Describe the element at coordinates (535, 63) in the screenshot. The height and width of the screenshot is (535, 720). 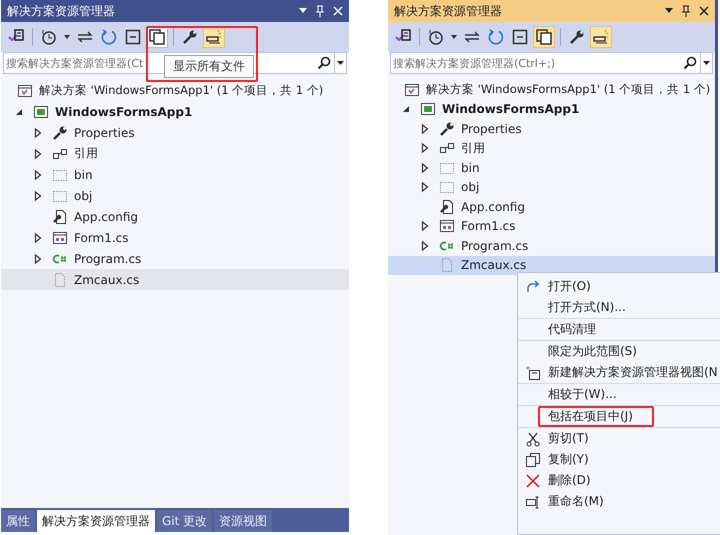
I see `search-field: 搜索解决方案资源管理器(Ctrl+;)` at that location.